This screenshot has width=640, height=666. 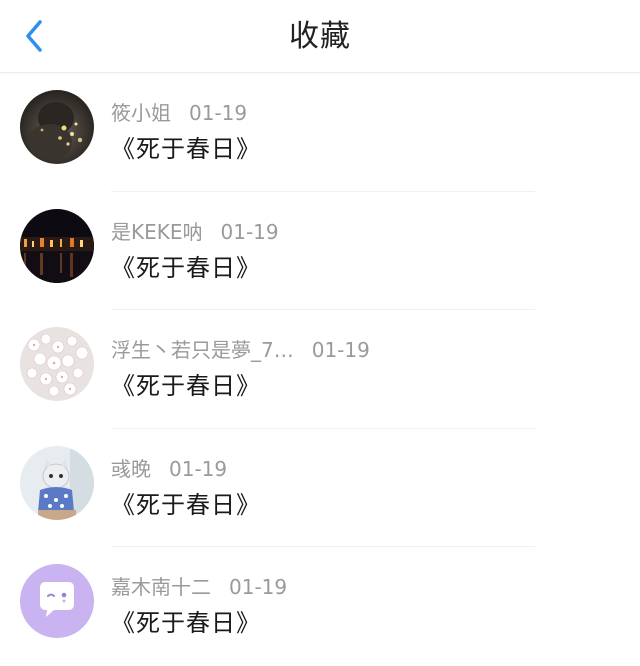 I want to click on username: 是KEKE呐, so click(x=157, y=232).